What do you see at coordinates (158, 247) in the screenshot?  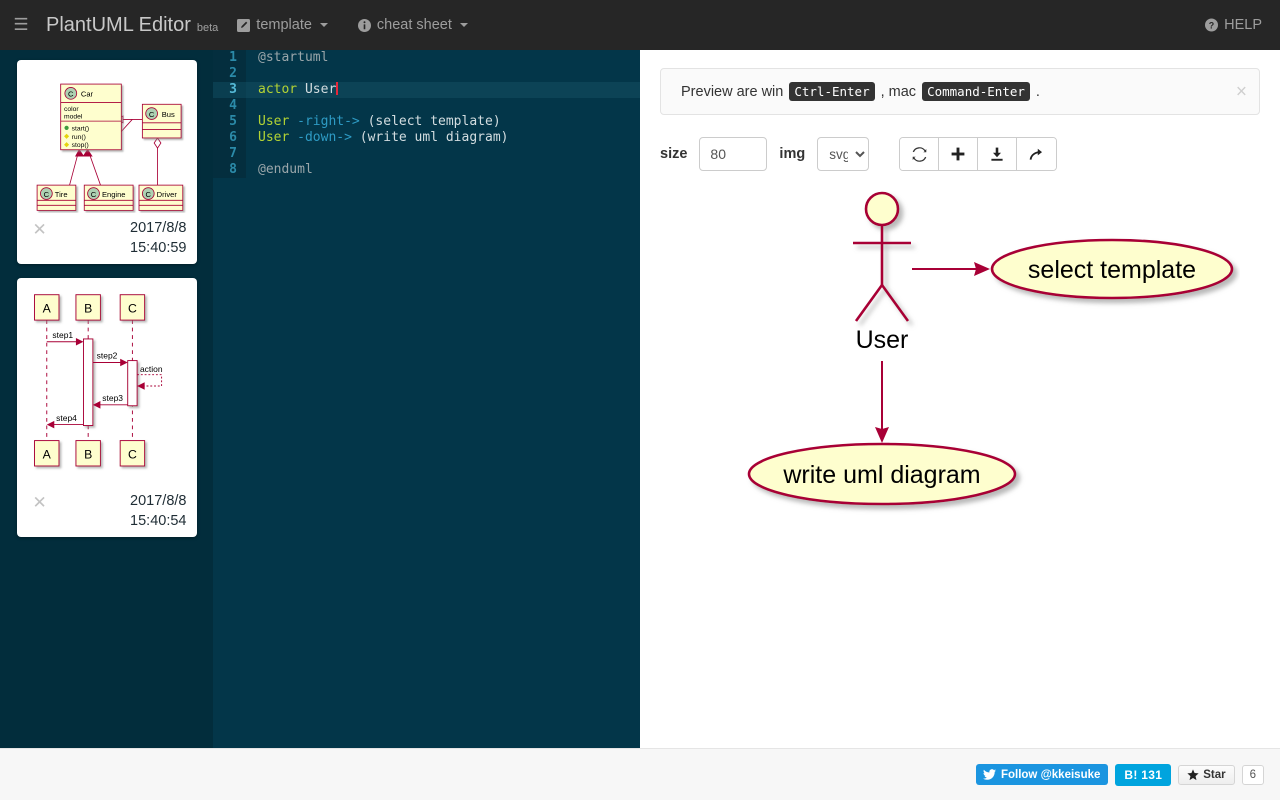 I see `history-time: 15:40:59` at bounding box center [158, 247].